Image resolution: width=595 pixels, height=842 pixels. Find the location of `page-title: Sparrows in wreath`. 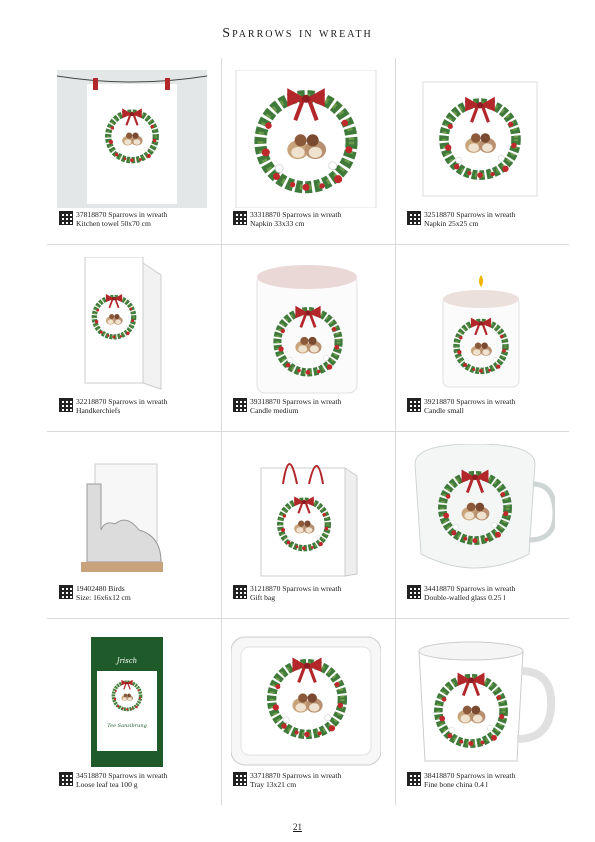

page-title: Sparrows in wreath is located at coordinates (297, 33).